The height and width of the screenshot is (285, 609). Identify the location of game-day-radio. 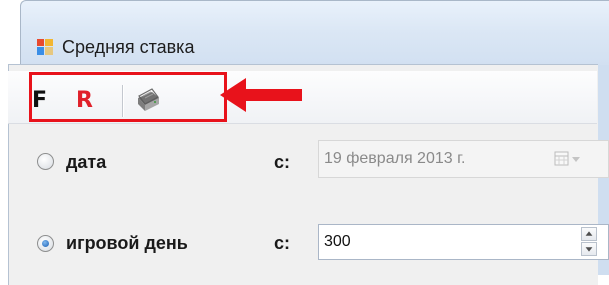
(45, 243).